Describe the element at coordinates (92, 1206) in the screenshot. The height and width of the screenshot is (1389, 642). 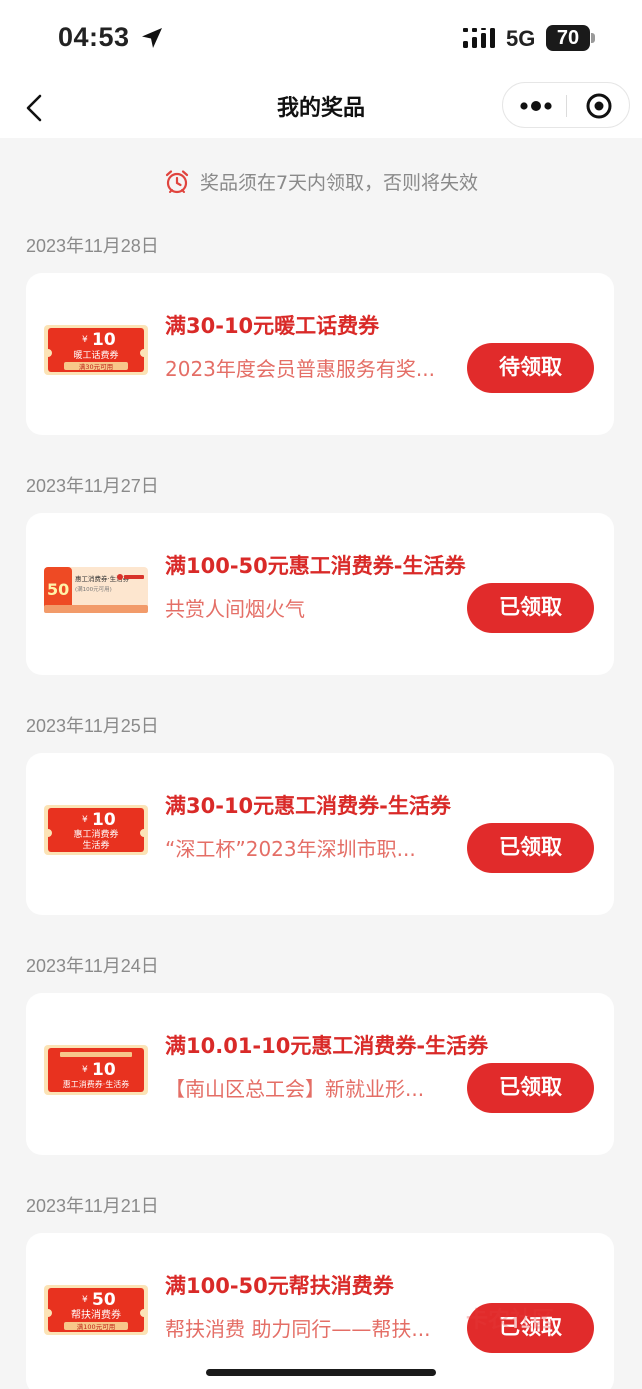
I see `prize-date: 2023年11月21日` at that location.